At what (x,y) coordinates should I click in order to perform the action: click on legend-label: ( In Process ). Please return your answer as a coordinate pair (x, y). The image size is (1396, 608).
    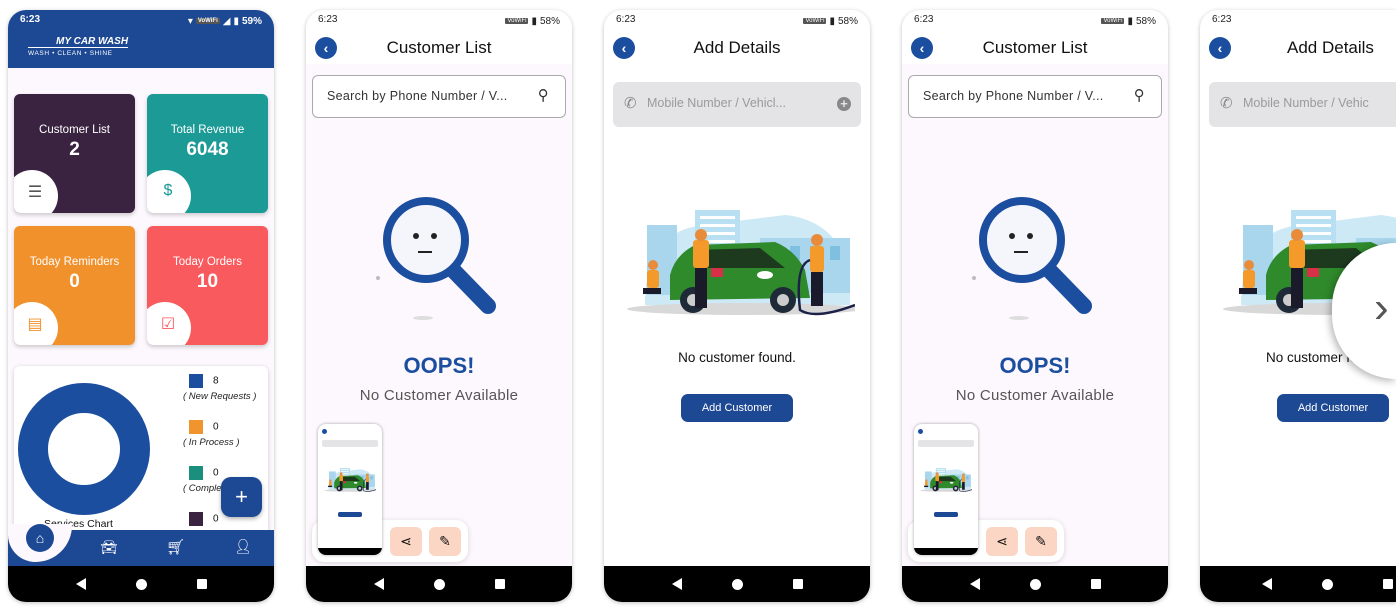
    Looking at the image, I should click on (211, 442).